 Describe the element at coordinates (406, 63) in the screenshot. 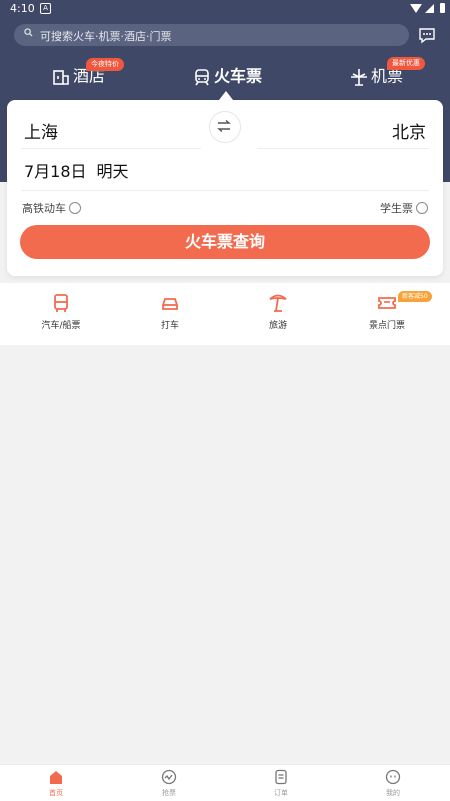

I see `flight-promo-badge: 最新优惠` at that location.